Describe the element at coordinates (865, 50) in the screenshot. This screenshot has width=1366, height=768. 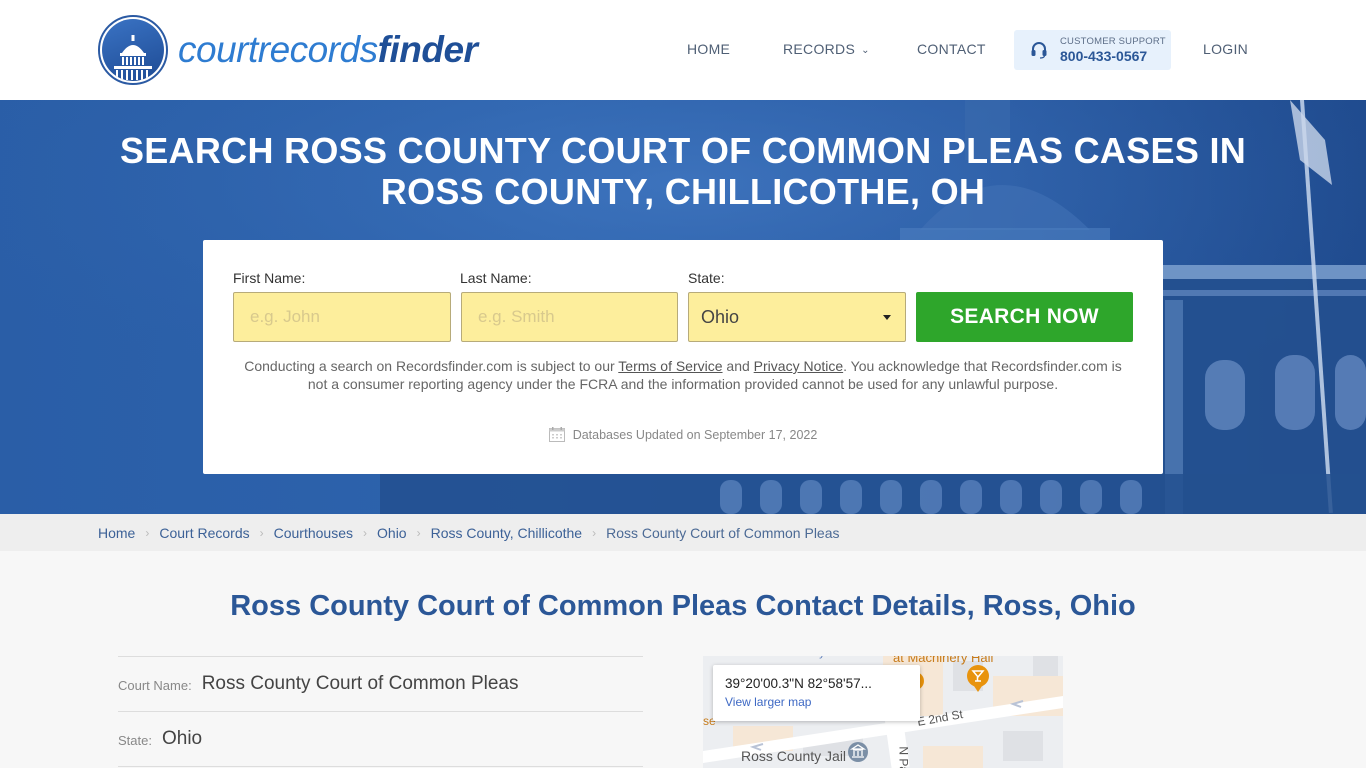
I see `chevron-down-icon: ⌄` at that location.